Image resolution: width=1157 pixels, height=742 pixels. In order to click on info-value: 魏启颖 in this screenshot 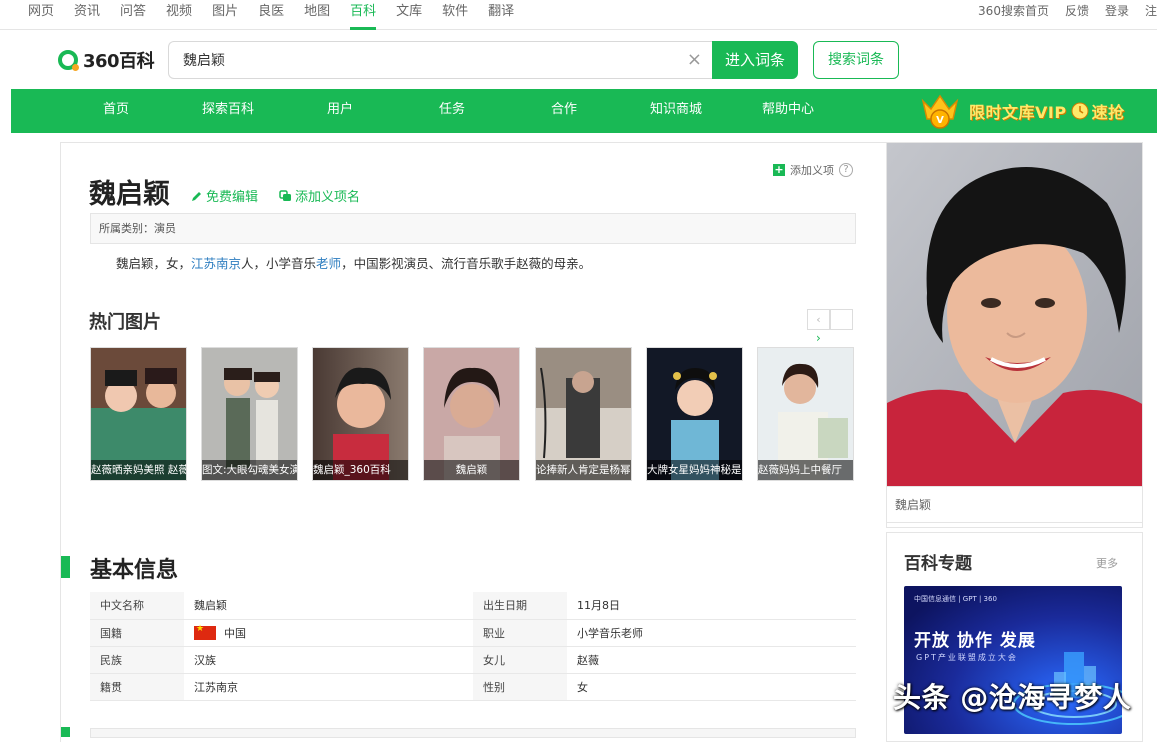, I will do `click(328, 606)`.